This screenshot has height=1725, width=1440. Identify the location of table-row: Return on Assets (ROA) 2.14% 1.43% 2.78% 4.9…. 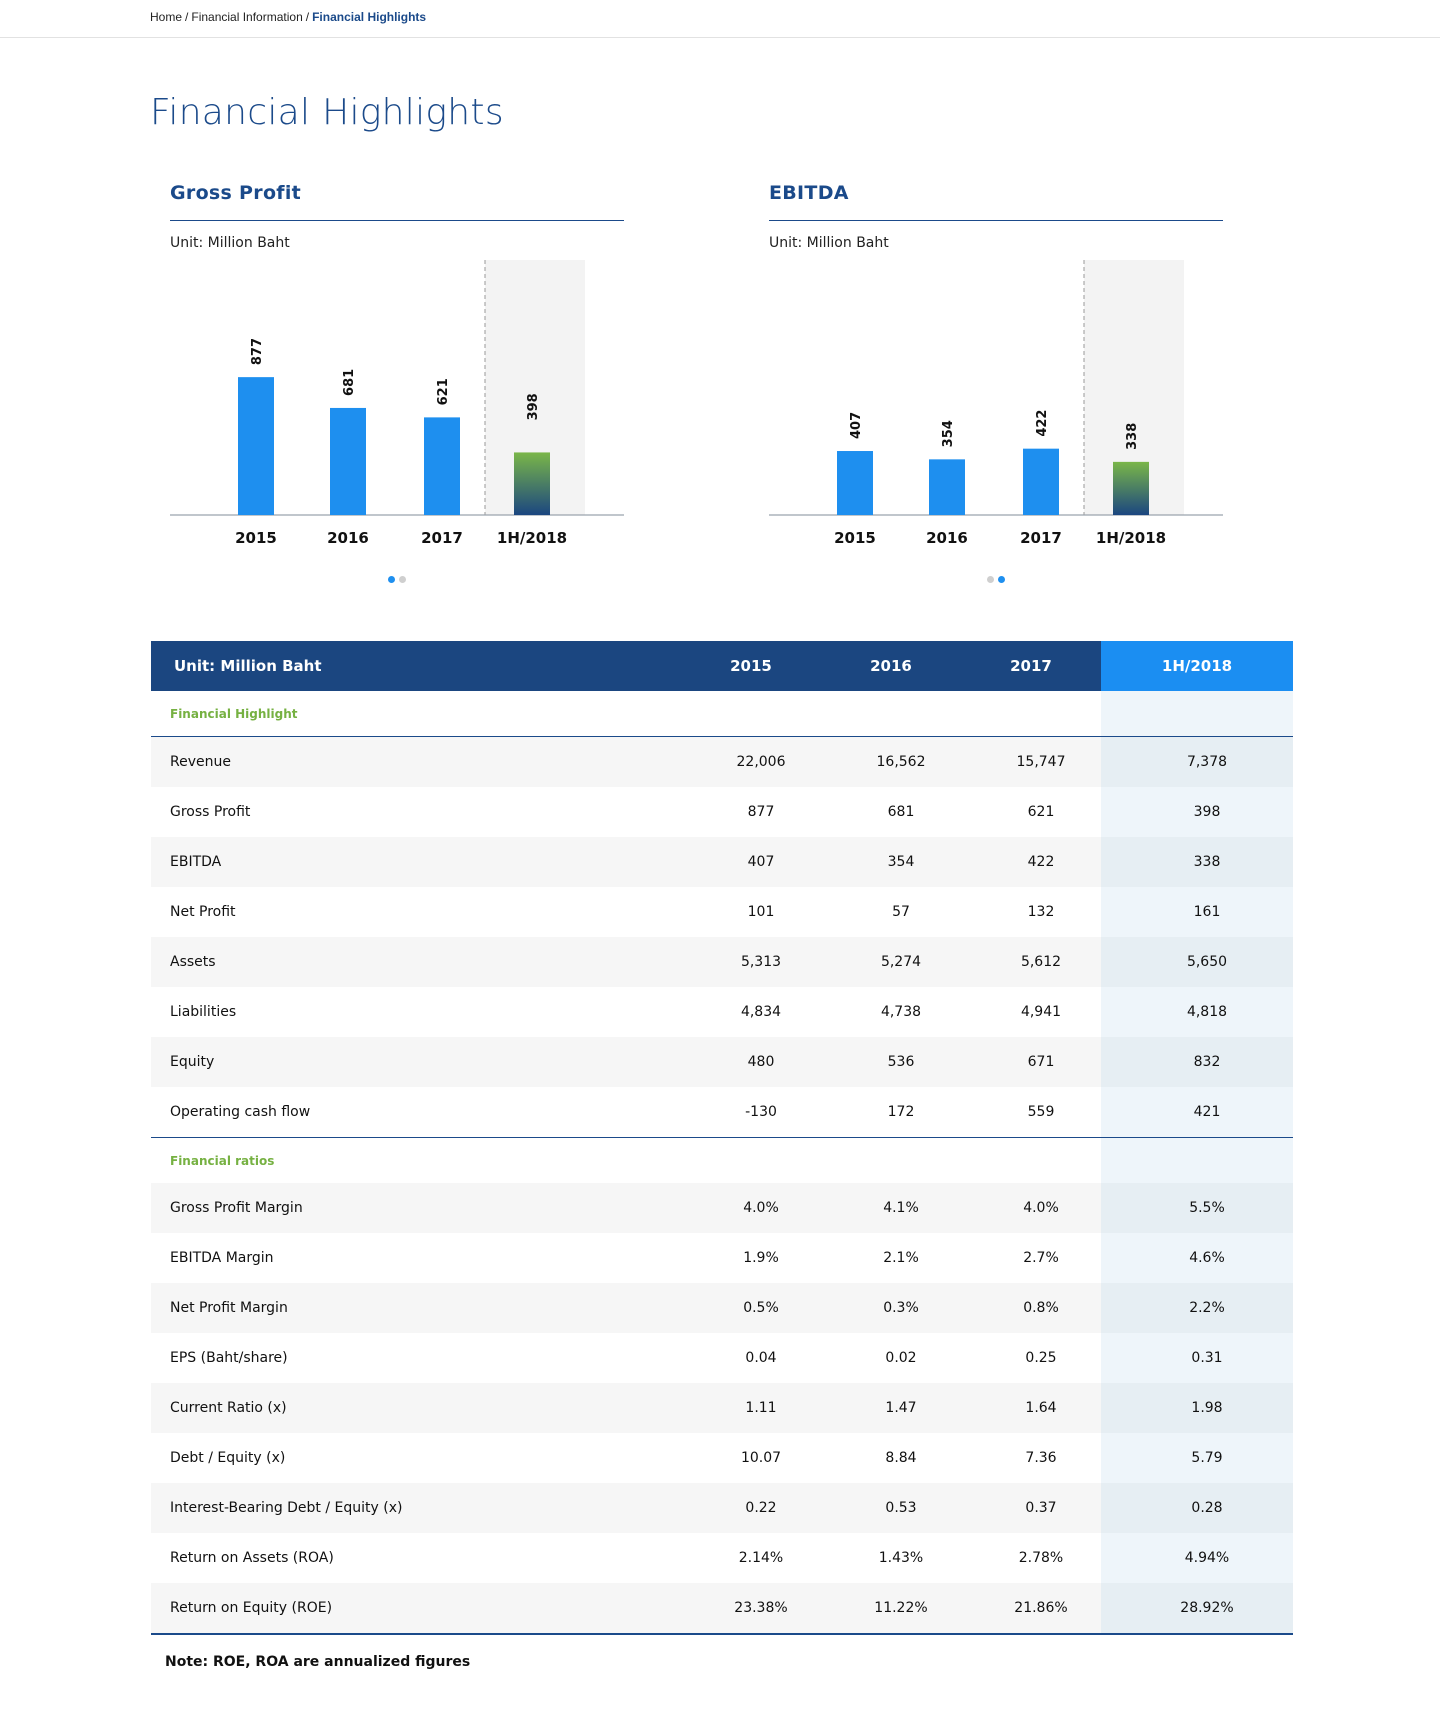
(722, 1558).